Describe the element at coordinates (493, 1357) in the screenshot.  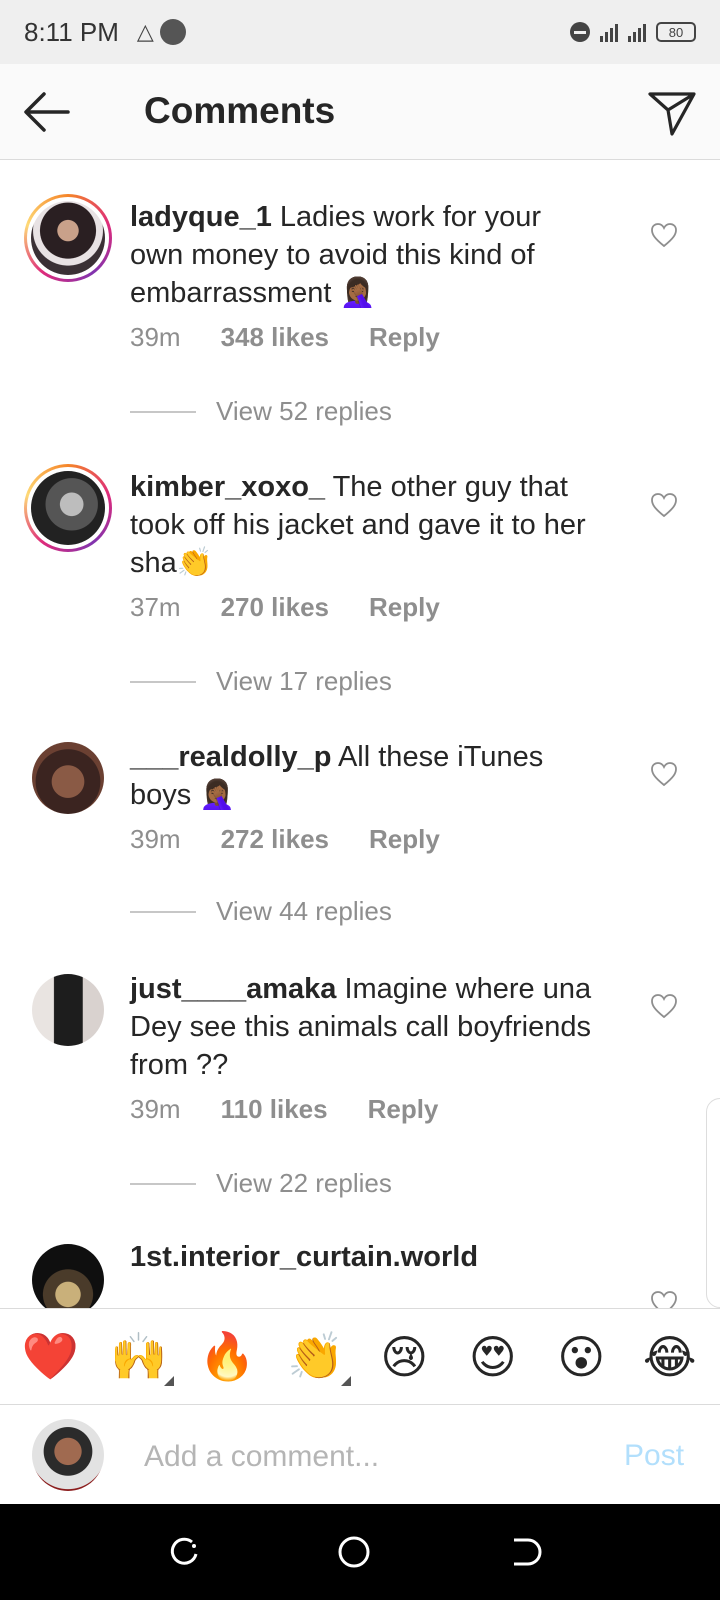
I see `emoji-heart-eyes: 😍` at that location.